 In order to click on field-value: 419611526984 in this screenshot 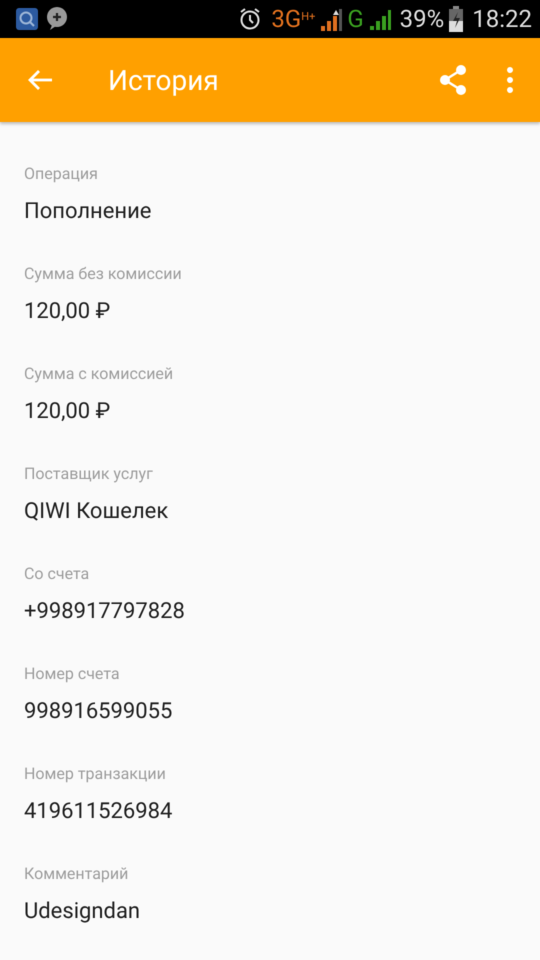, I will do `click(99, 812)`.